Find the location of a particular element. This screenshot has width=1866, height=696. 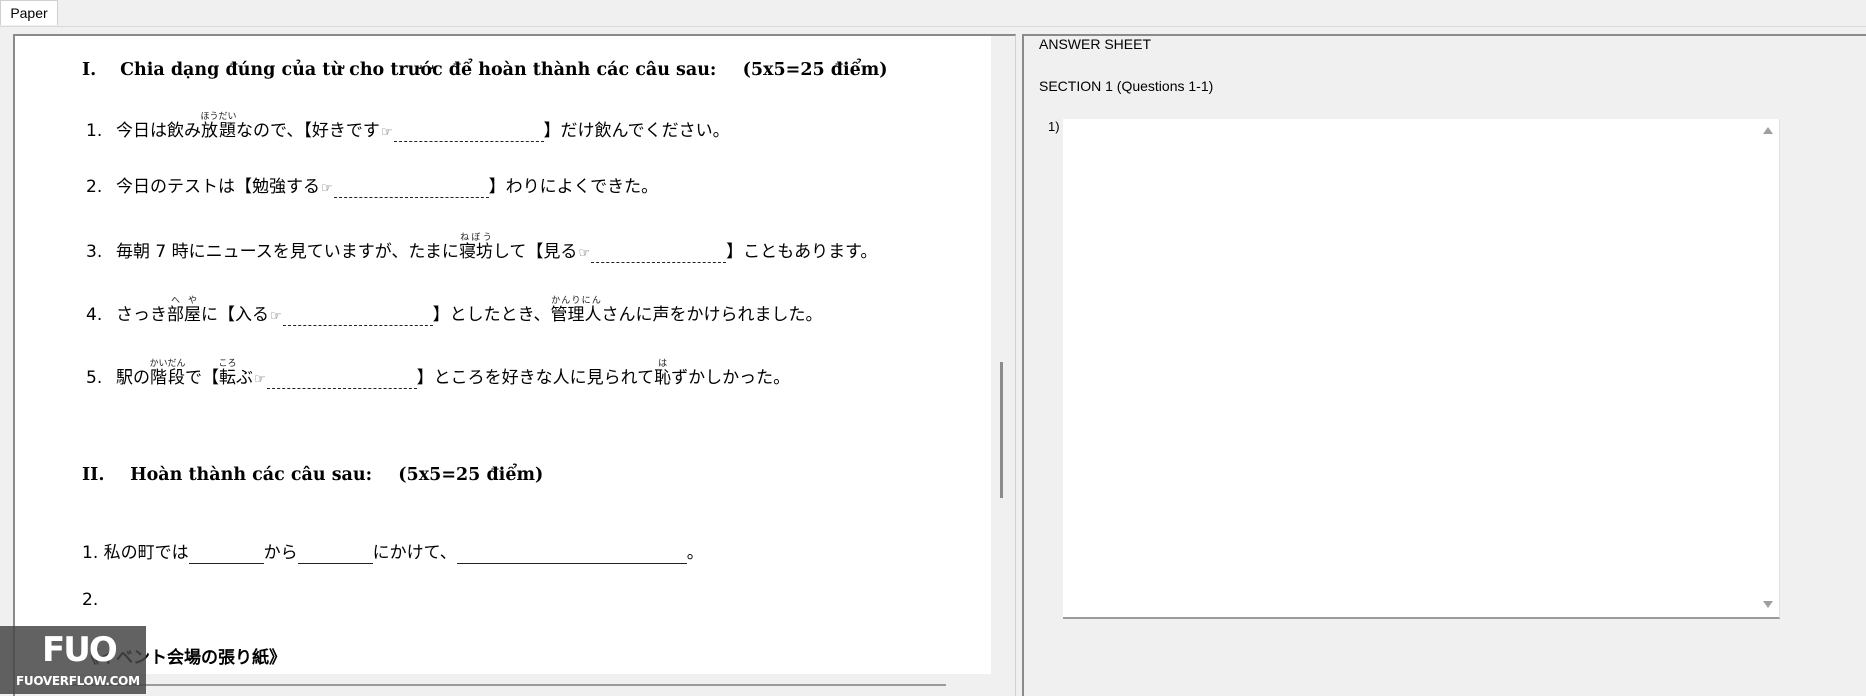

question-text: 毎朝 7 時にニュースを見ていますが、たまに is located at coordinates (287, 252).